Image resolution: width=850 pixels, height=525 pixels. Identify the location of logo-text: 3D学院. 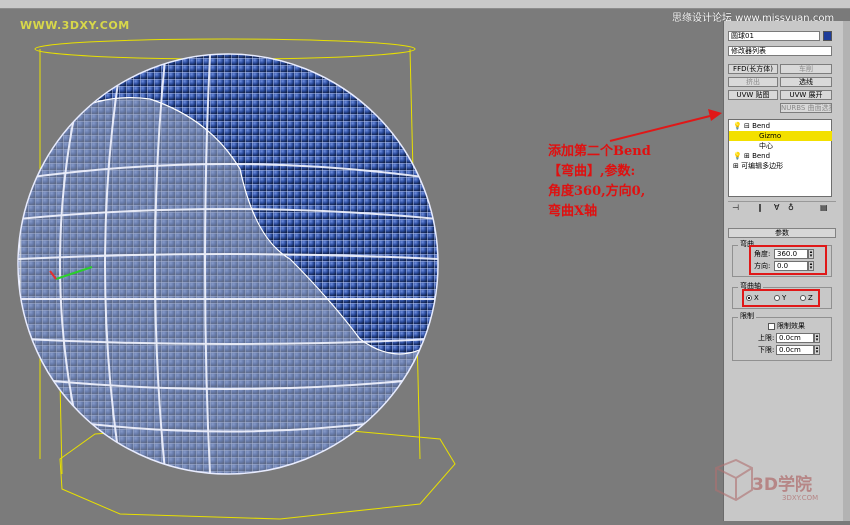
(782, 485).